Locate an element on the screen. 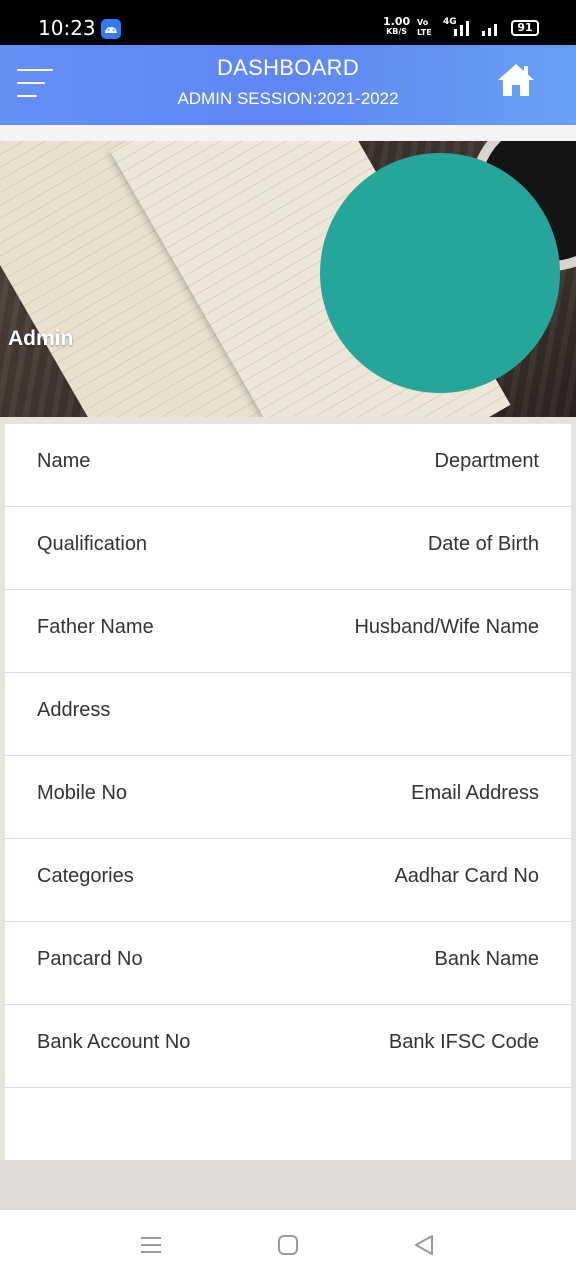 This screenshot has height=1280, width=576. detail-label: Bank Name is located at coordinates (487, 959).